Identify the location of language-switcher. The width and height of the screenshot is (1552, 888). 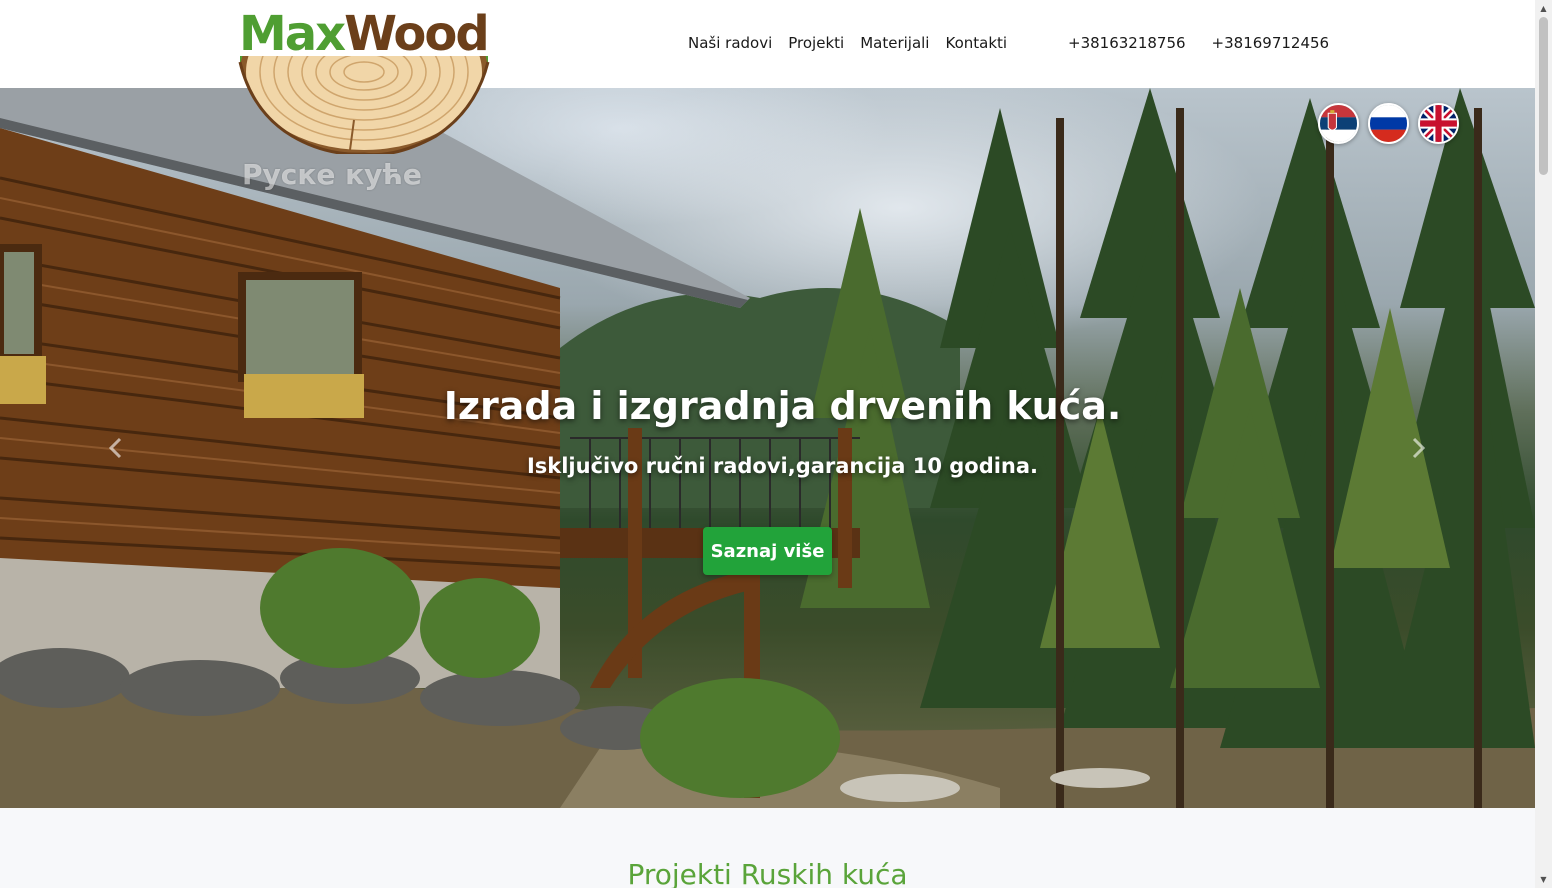
(1388, 123).